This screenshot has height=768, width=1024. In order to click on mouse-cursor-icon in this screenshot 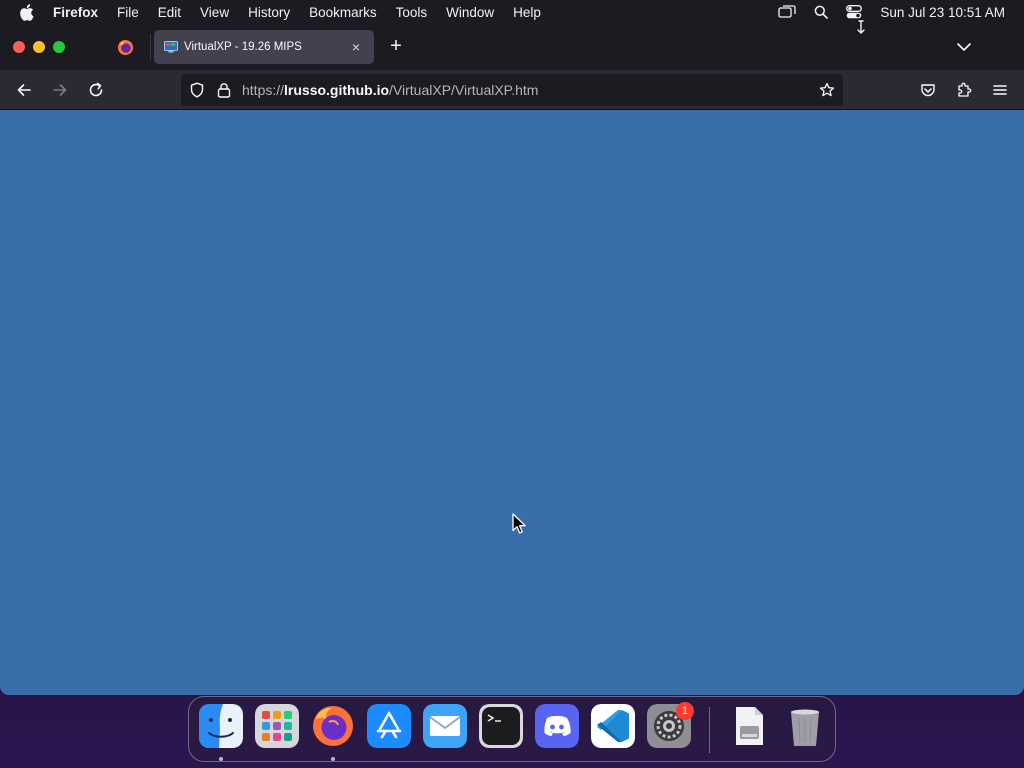, I will do `click(519, 523)`.